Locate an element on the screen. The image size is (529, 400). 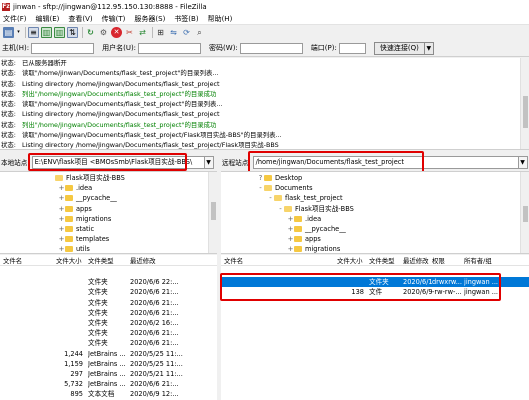
local-tree-scrollbar-thumb is located at coordinates (213, 211).